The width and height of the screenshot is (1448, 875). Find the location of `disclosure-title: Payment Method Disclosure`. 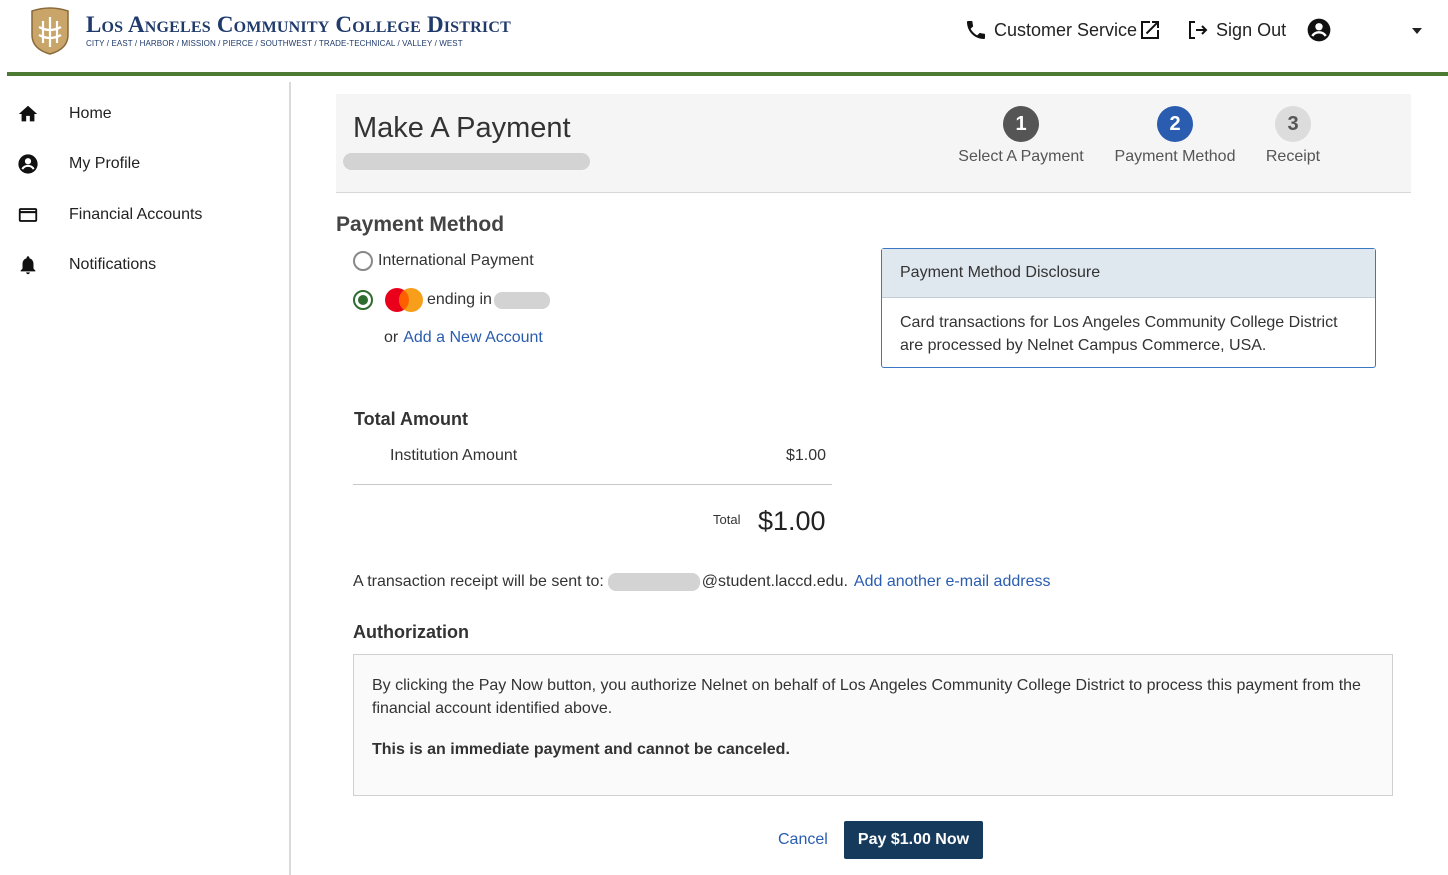

disclosure-title: Payment Method Disclosure is located at coordinates (1128, 273).